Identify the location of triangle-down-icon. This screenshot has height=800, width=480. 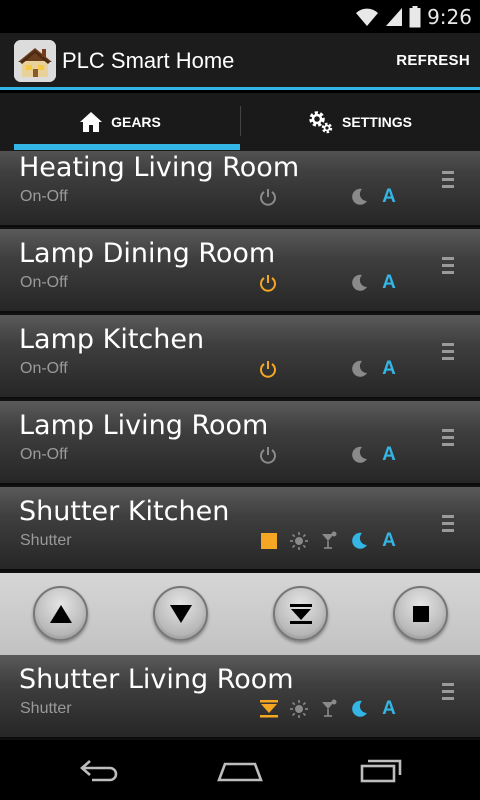
(180, 613).